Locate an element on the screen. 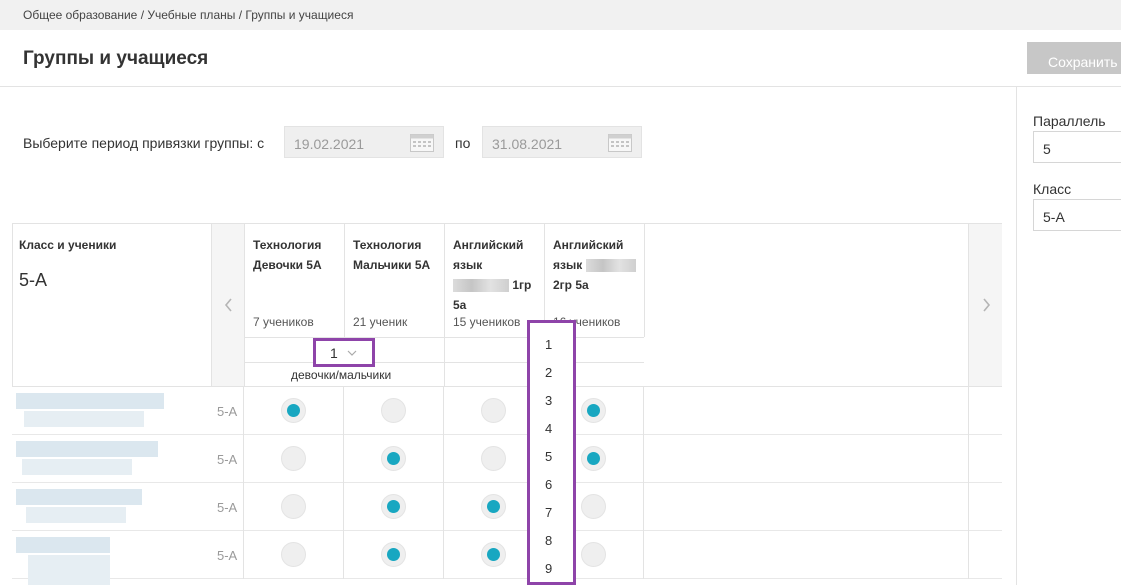 This screenshot has height=585, width=1121. dropdown-option: 5 is located at coordinates (548, 456).